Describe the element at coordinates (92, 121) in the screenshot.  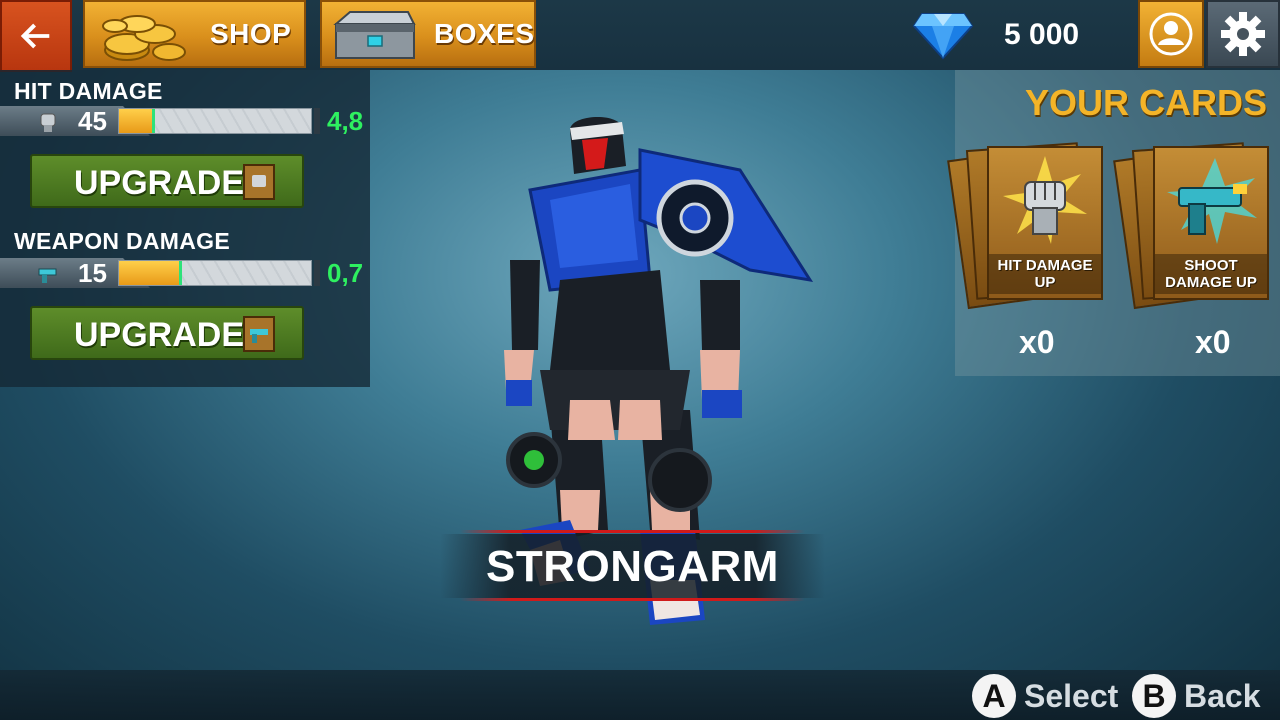
I see `hit-damage-value: 45` at that location.